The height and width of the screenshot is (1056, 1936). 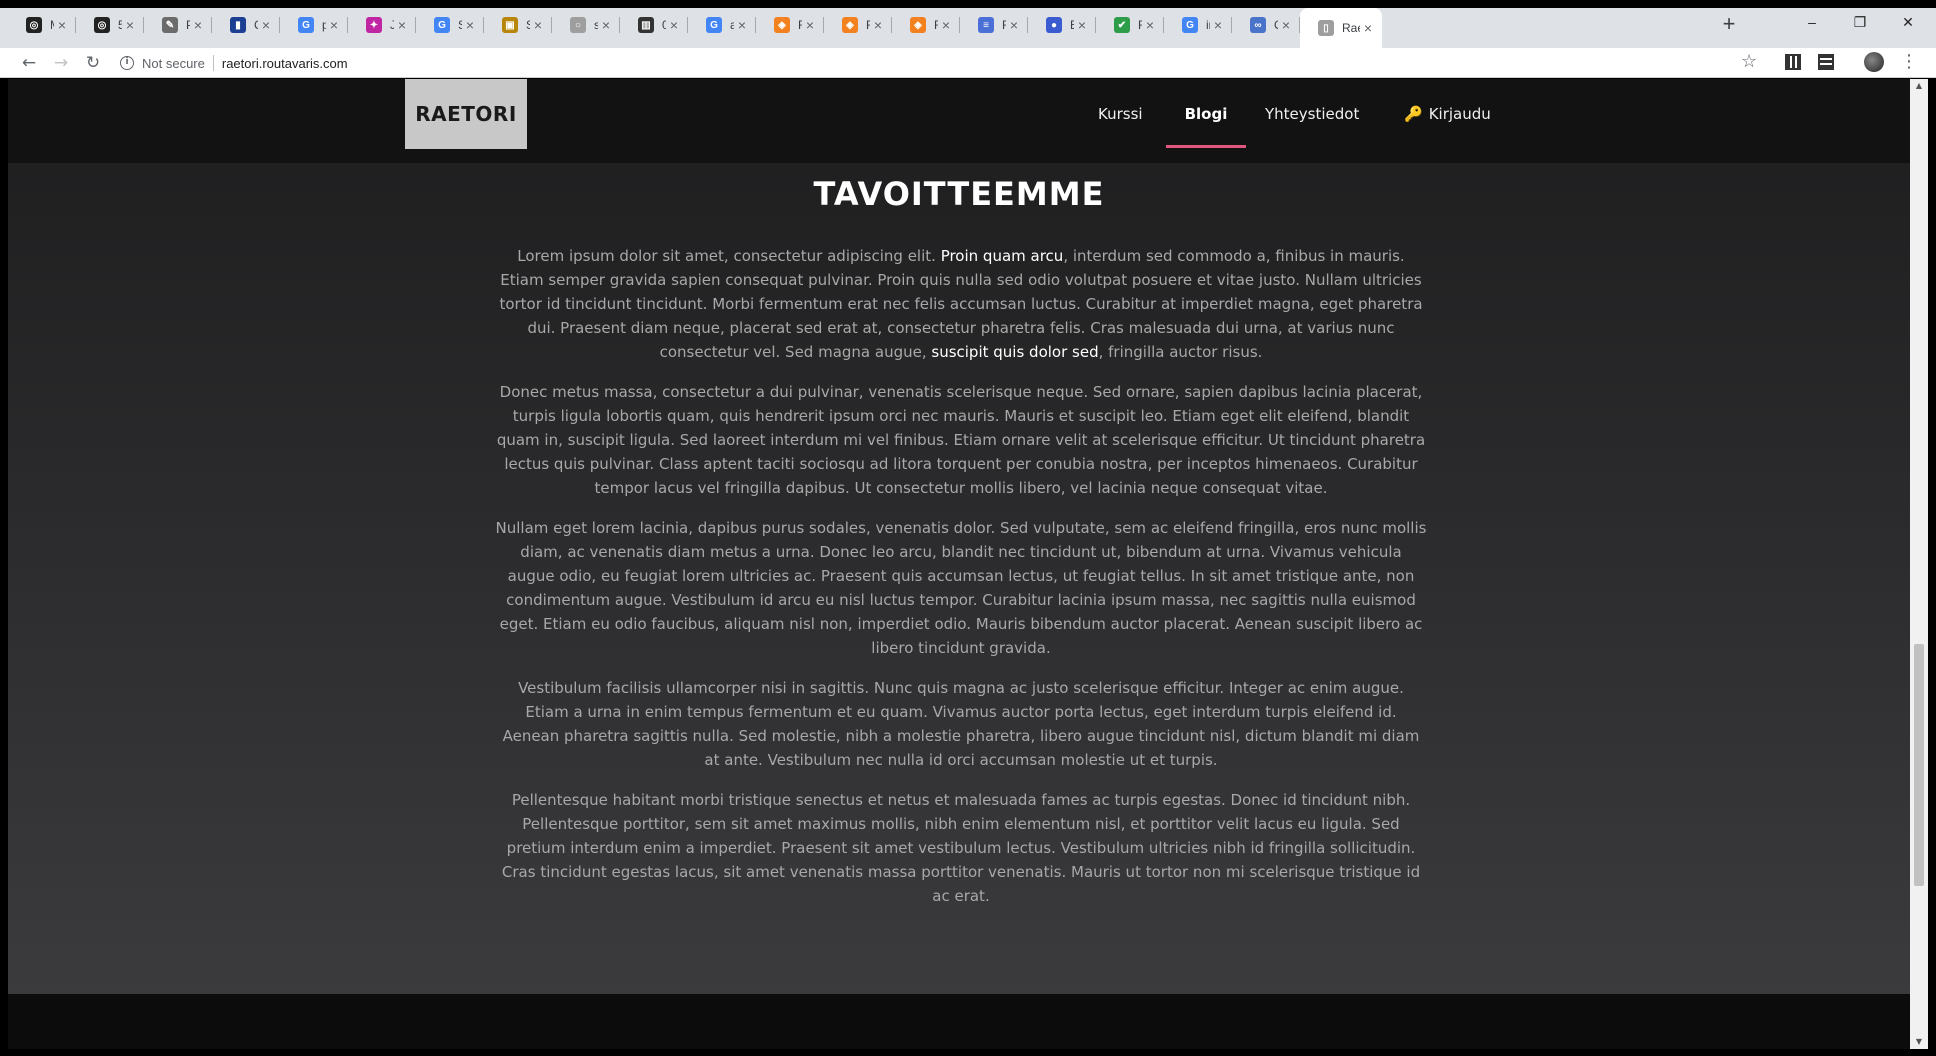 What do you see at coordinates (1266, 25) in the screenshot?
I see `browser-tab: ∞Ope×` at bounding box center [1266, 25].